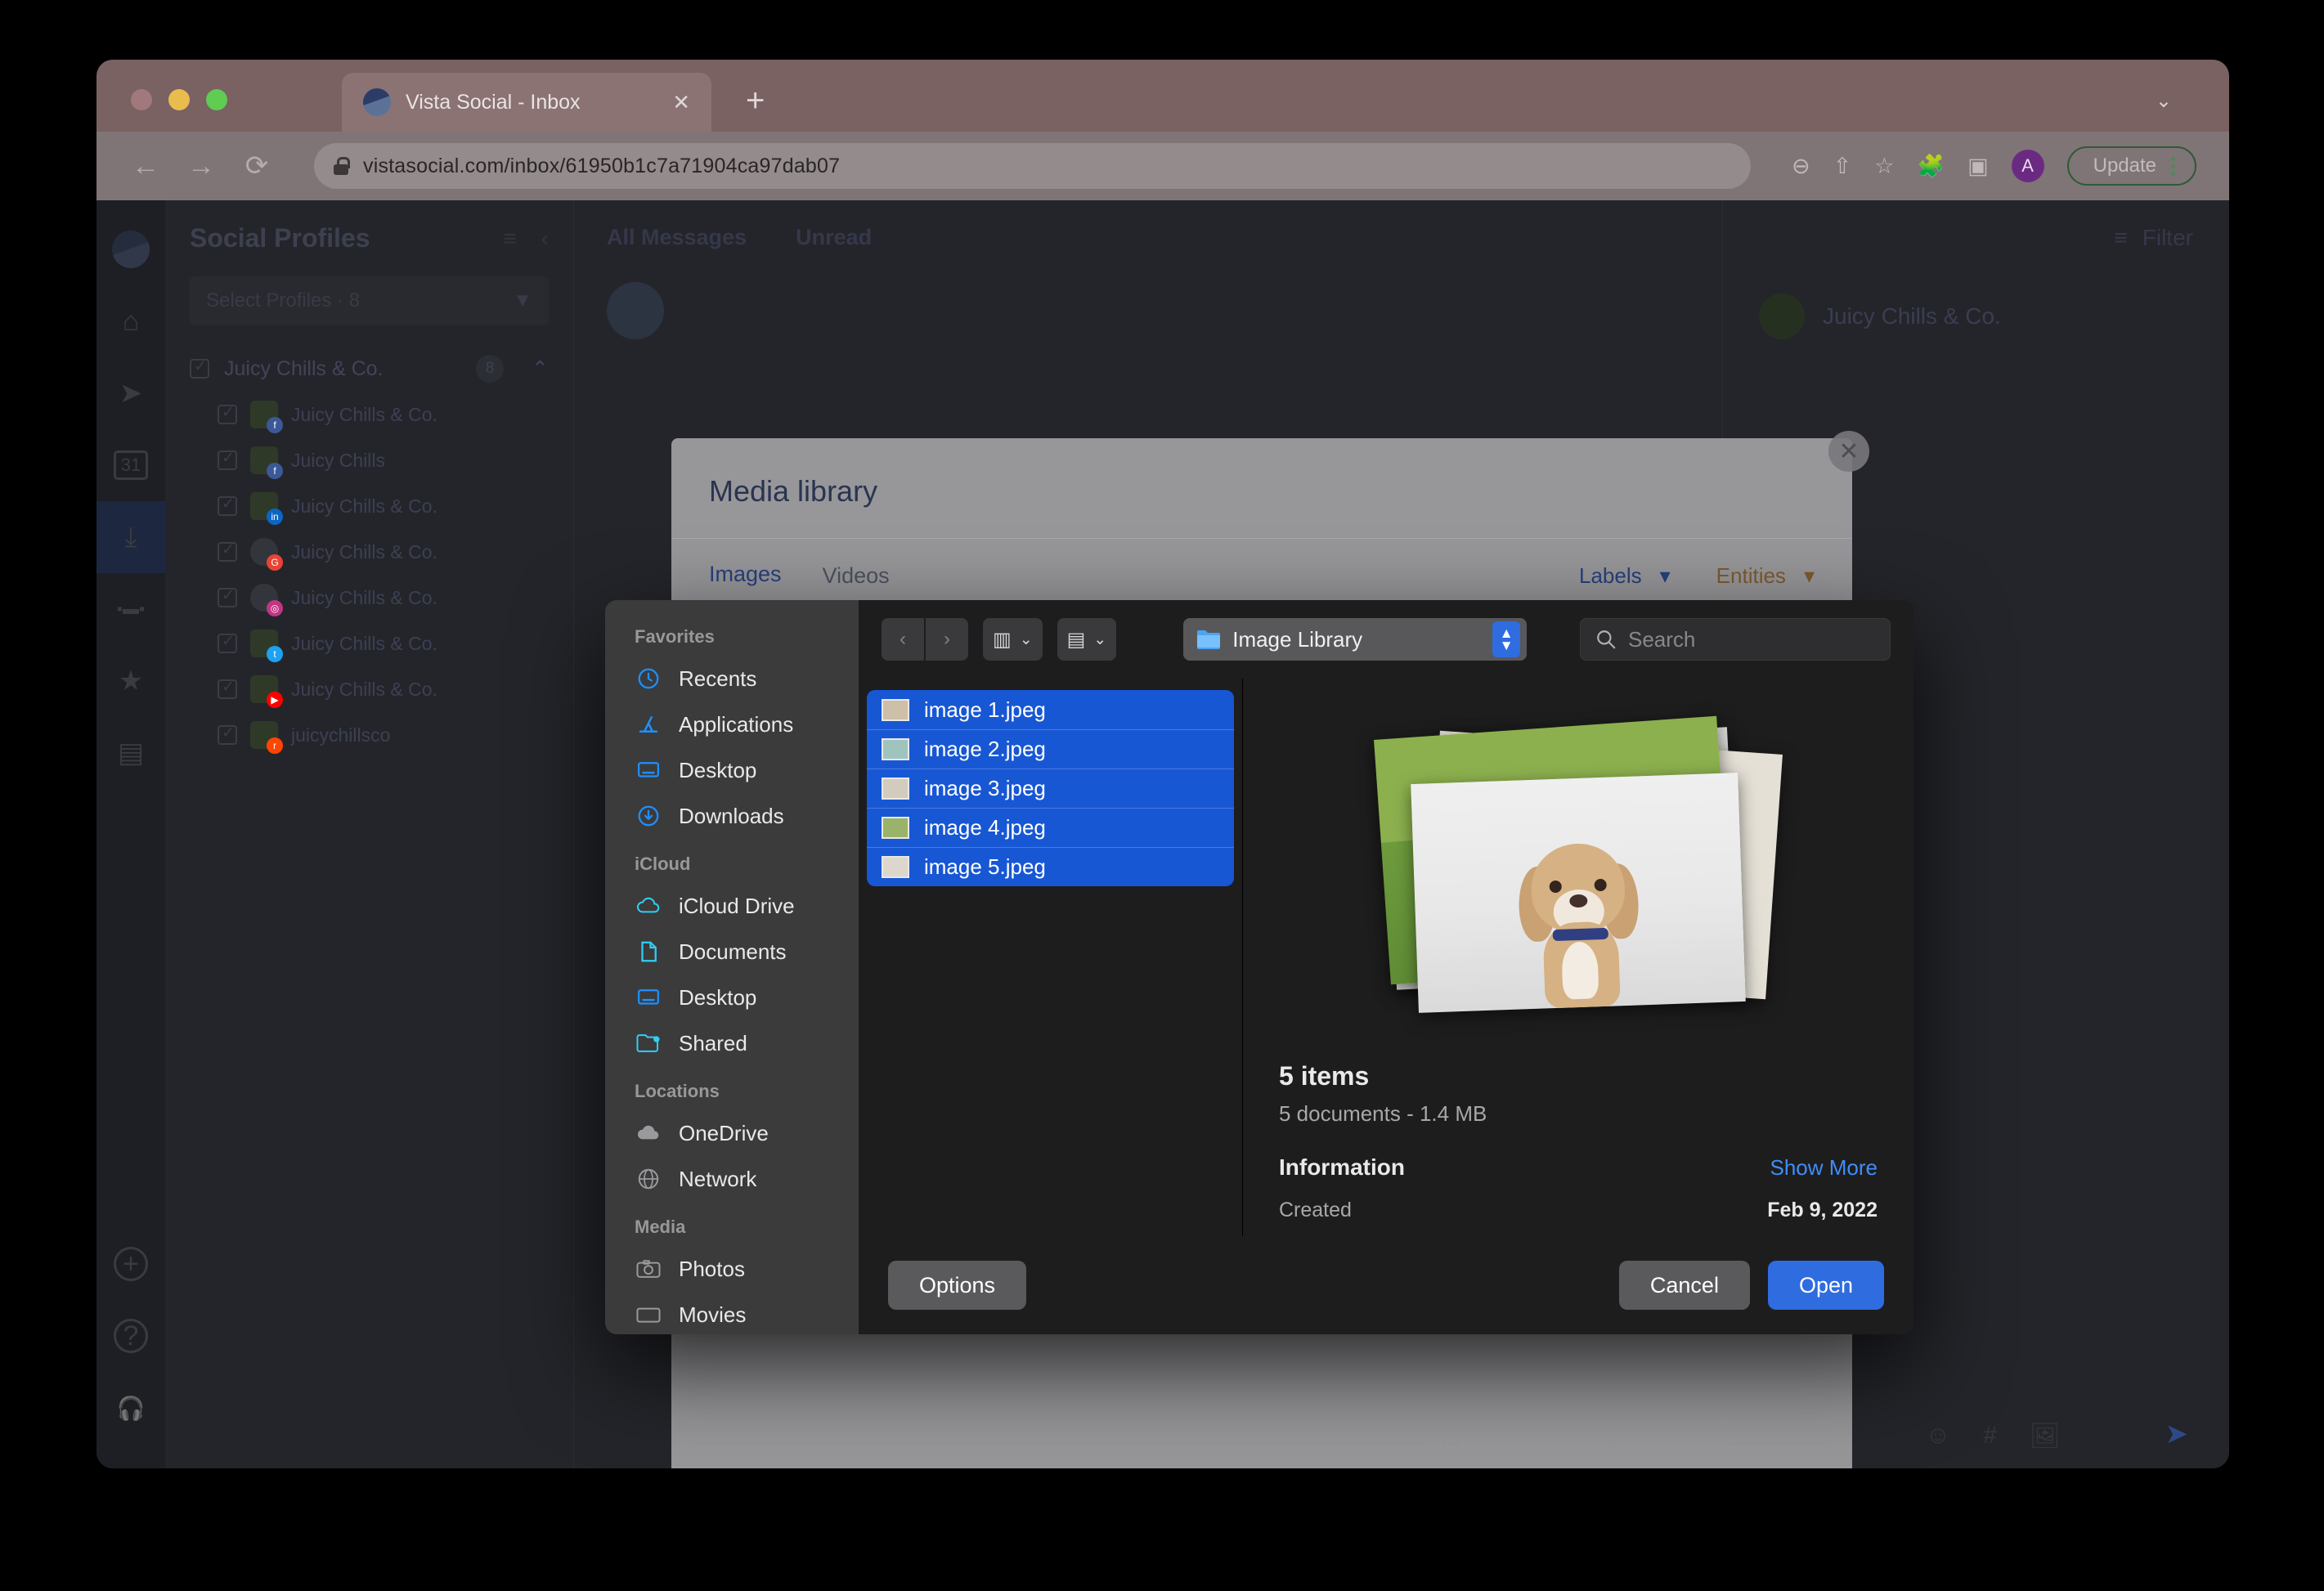  What do you see at coordinates (1625, 576) in the screenshot?
I see `labels-dropdown: Labels ▾` at bounding box center [1625, 576].